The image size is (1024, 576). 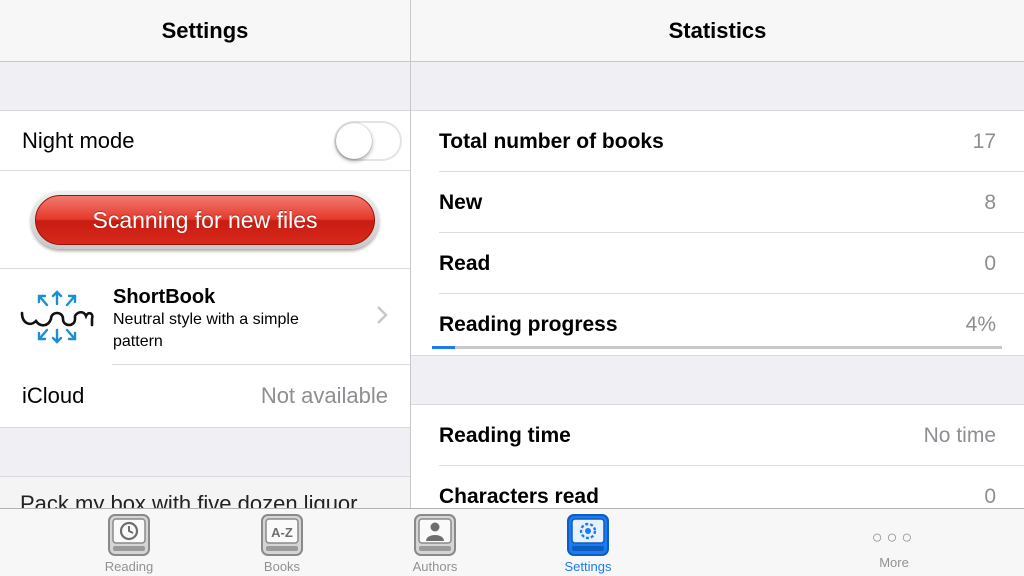 I want to click on font-preview-text: Pack my box with five dozen liquor, so click(x=189, y=499).